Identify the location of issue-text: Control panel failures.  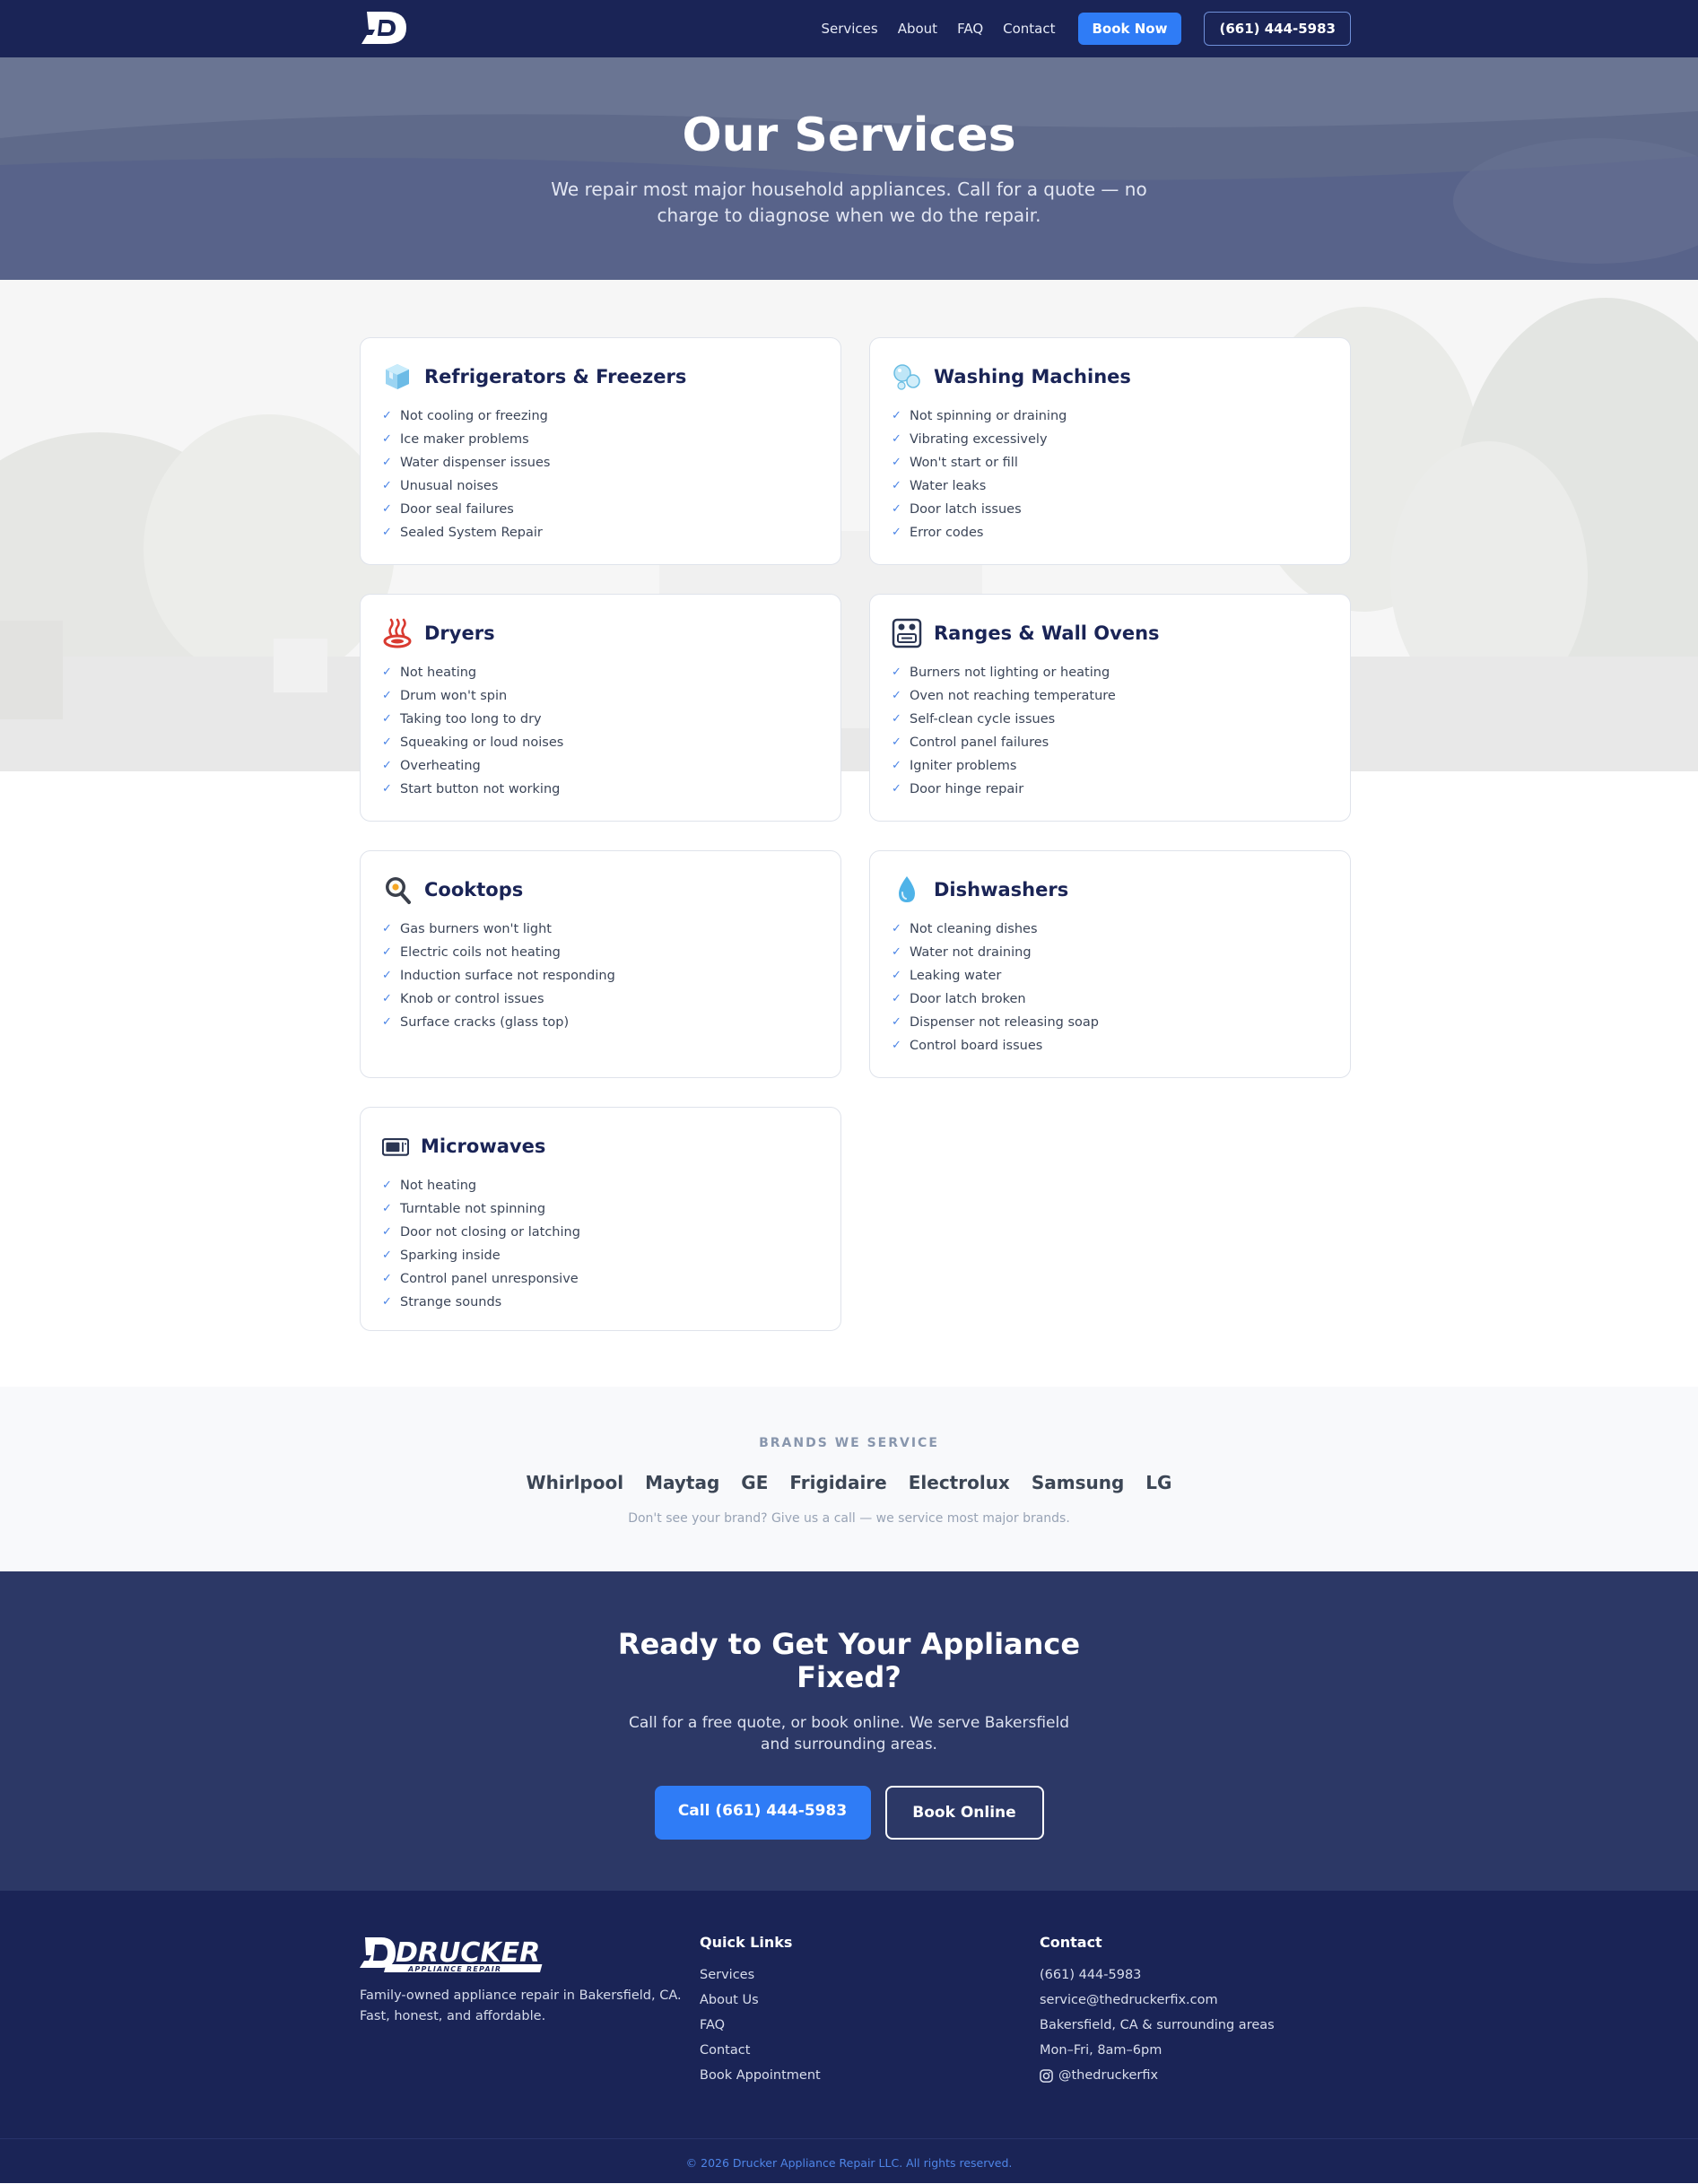
(979, 742).